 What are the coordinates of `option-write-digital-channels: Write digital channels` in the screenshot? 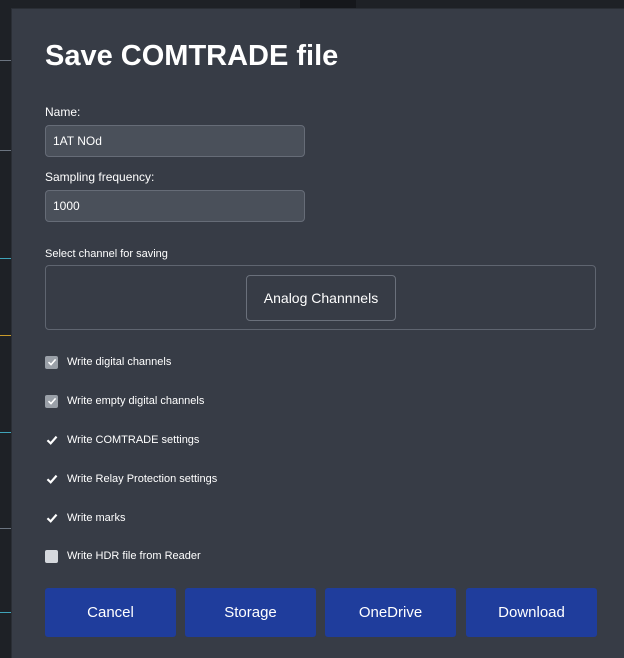 It's located at (108, 362).